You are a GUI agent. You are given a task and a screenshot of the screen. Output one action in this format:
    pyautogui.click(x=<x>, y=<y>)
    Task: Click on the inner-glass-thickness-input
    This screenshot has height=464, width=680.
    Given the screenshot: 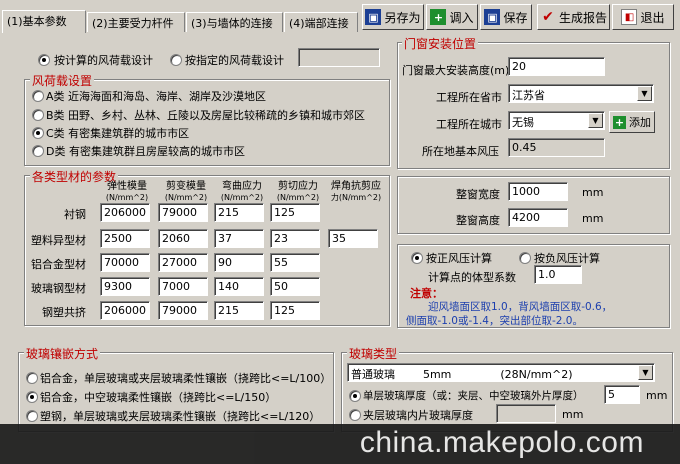 What is the action you would take?
    pyautogui.click(x=526, y=413)
    